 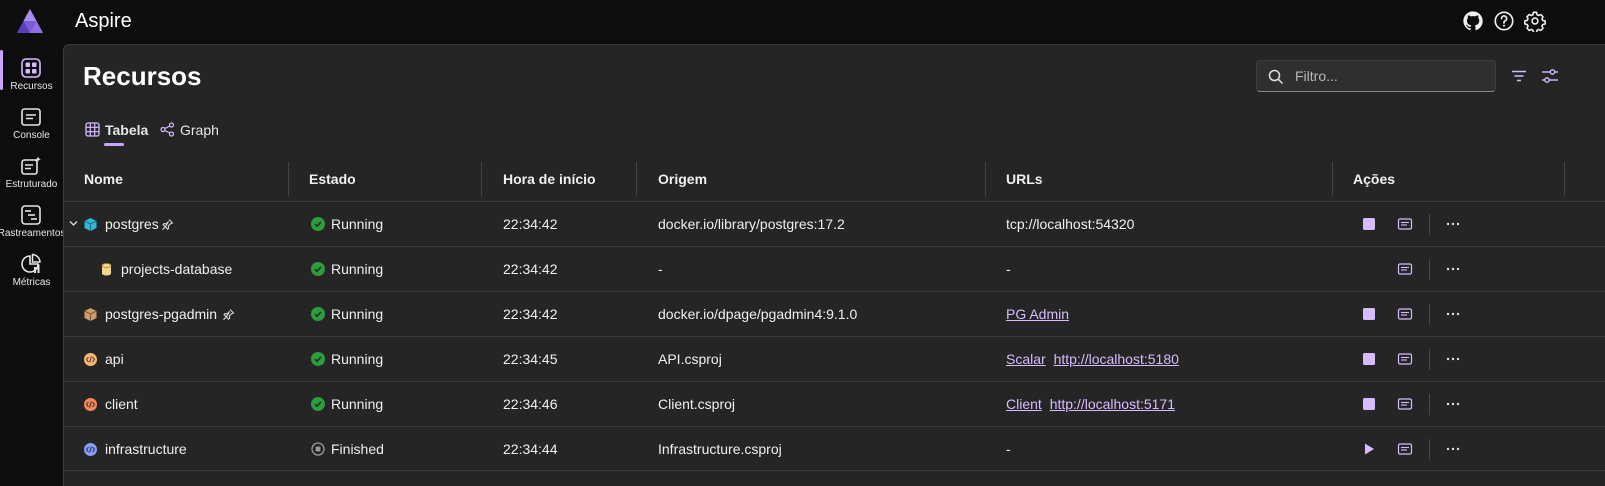 What do you see at coordinates (161, 314) in the screenshot?
I see `resource-name: postgres-pgadmin` at bounding box center [161, 314].